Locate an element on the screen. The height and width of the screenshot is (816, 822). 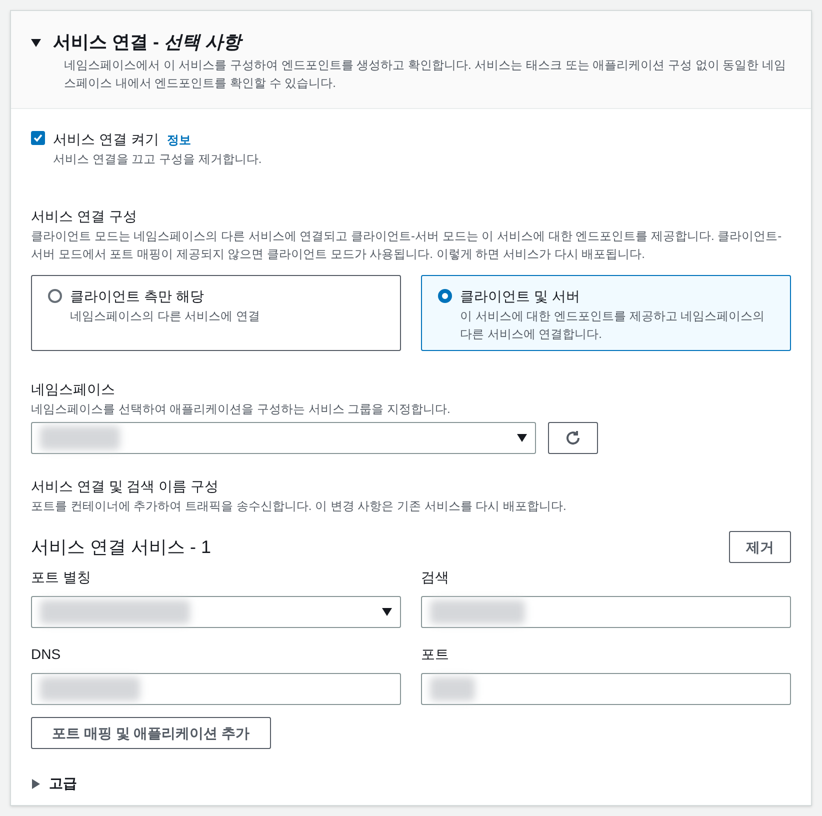
field-label: 포트 별칭 is located at coordinates (61, 577).